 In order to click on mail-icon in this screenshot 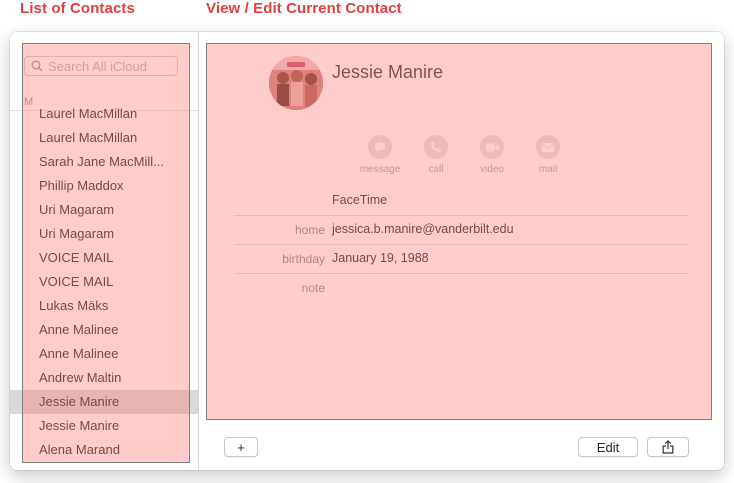, I will do `click(548, 147)`.